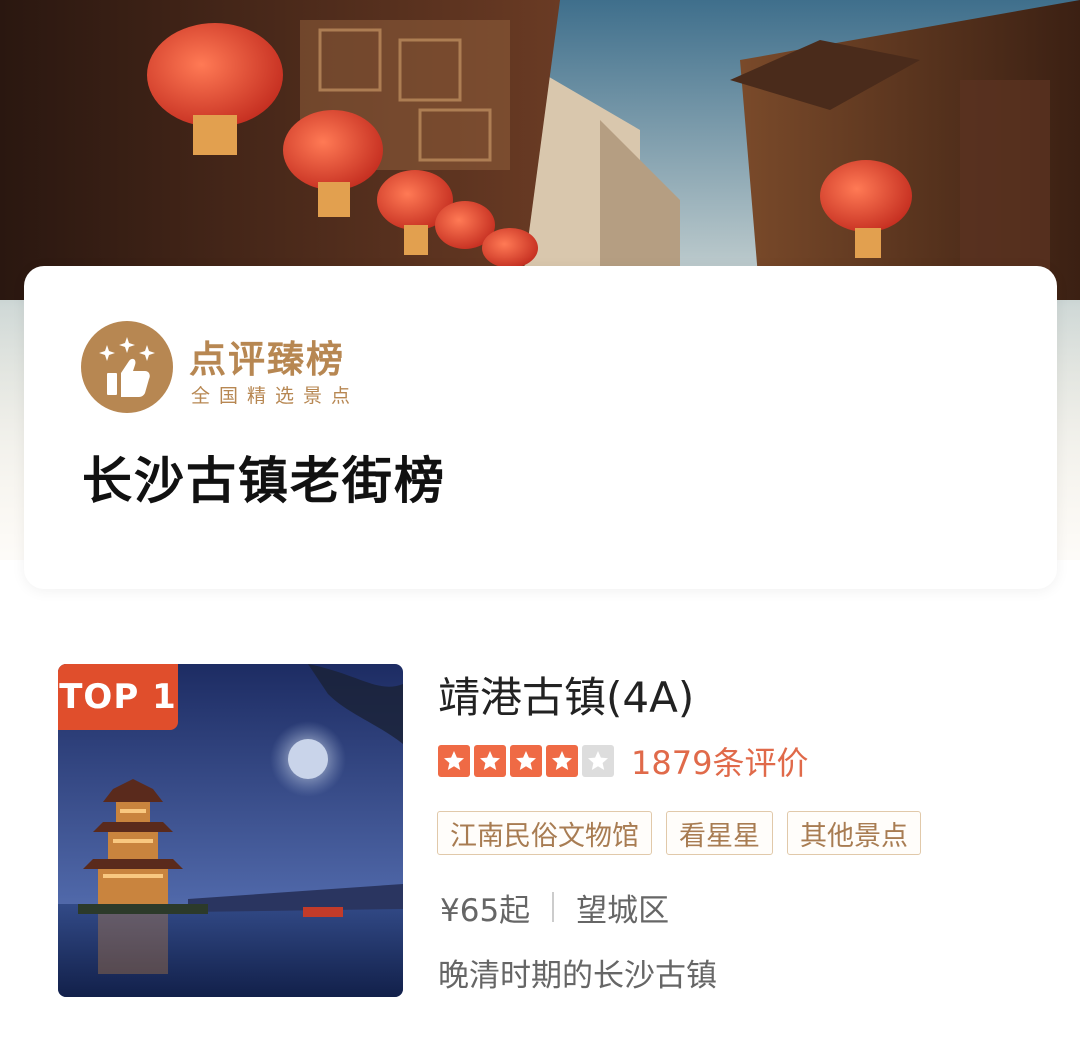 This screenshot has height=1051, width=1080. I want to click on brand-name: 点评臻榜, so click(267, 359).